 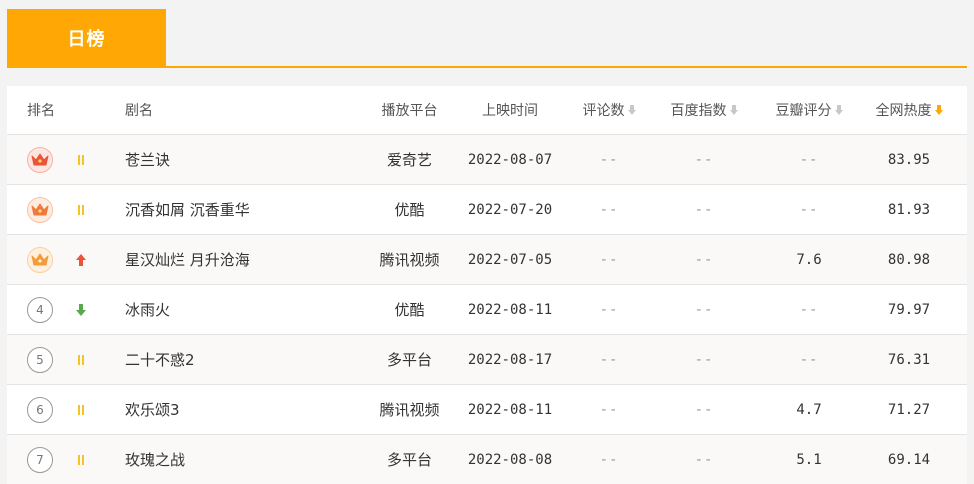 I want to click on drama-name: 欢乐颂3, so click(x=245, y=409).